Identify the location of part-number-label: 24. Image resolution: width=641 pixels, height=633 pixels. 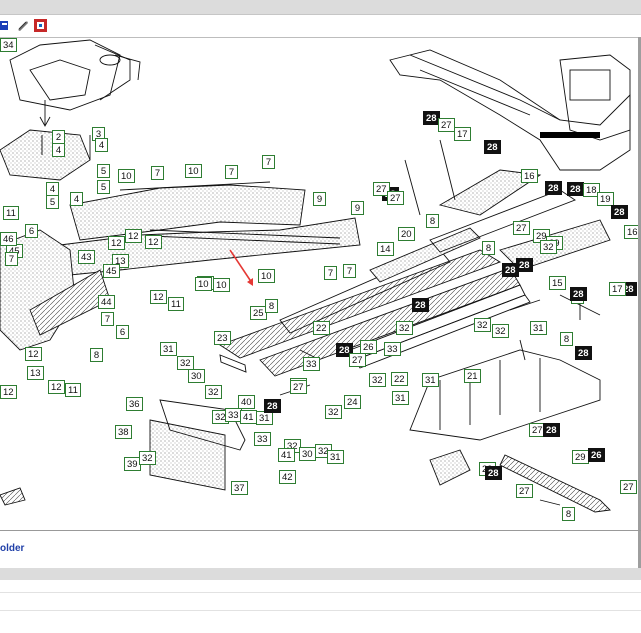
(352, 402).